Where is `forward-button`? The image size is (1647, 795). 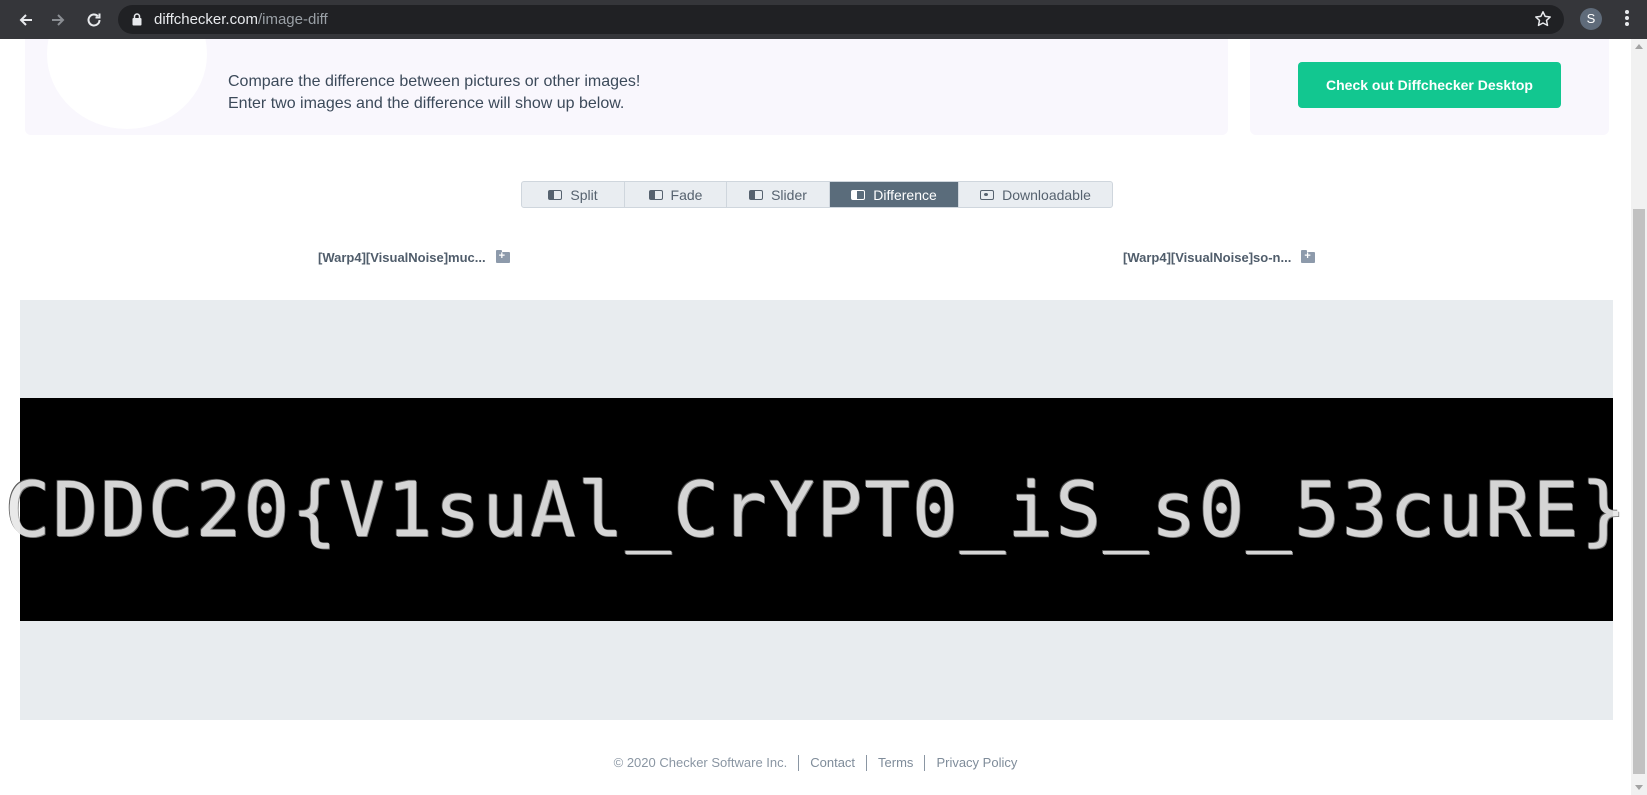
forward-button is located at coordinates (58, 20).